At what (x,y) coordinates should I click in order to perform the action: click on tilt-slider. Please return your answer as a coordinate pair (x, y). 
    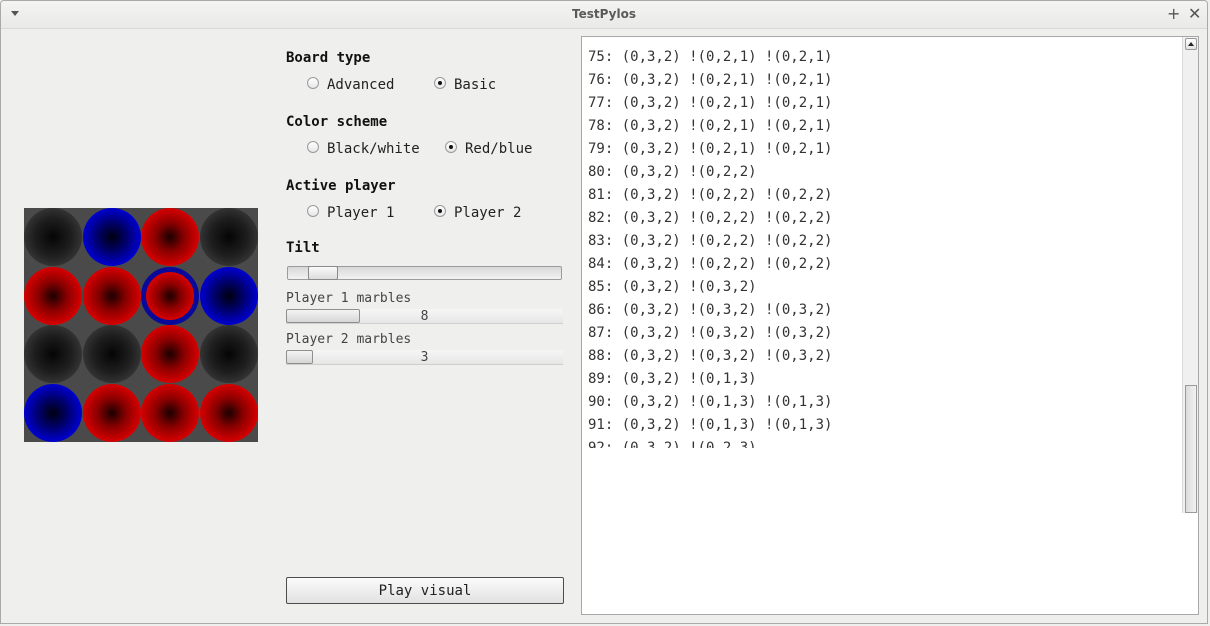
    Looking at the image, I should click on (424, 273).